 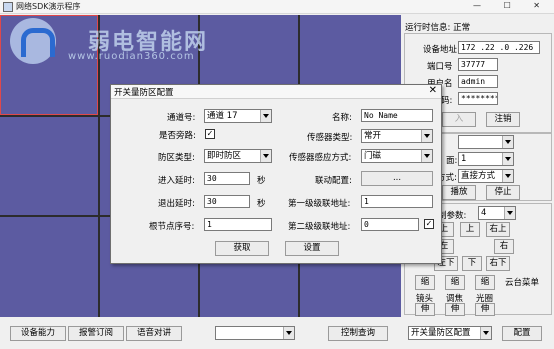 I want to click on password-input: ********, so click(x=478, y=98).